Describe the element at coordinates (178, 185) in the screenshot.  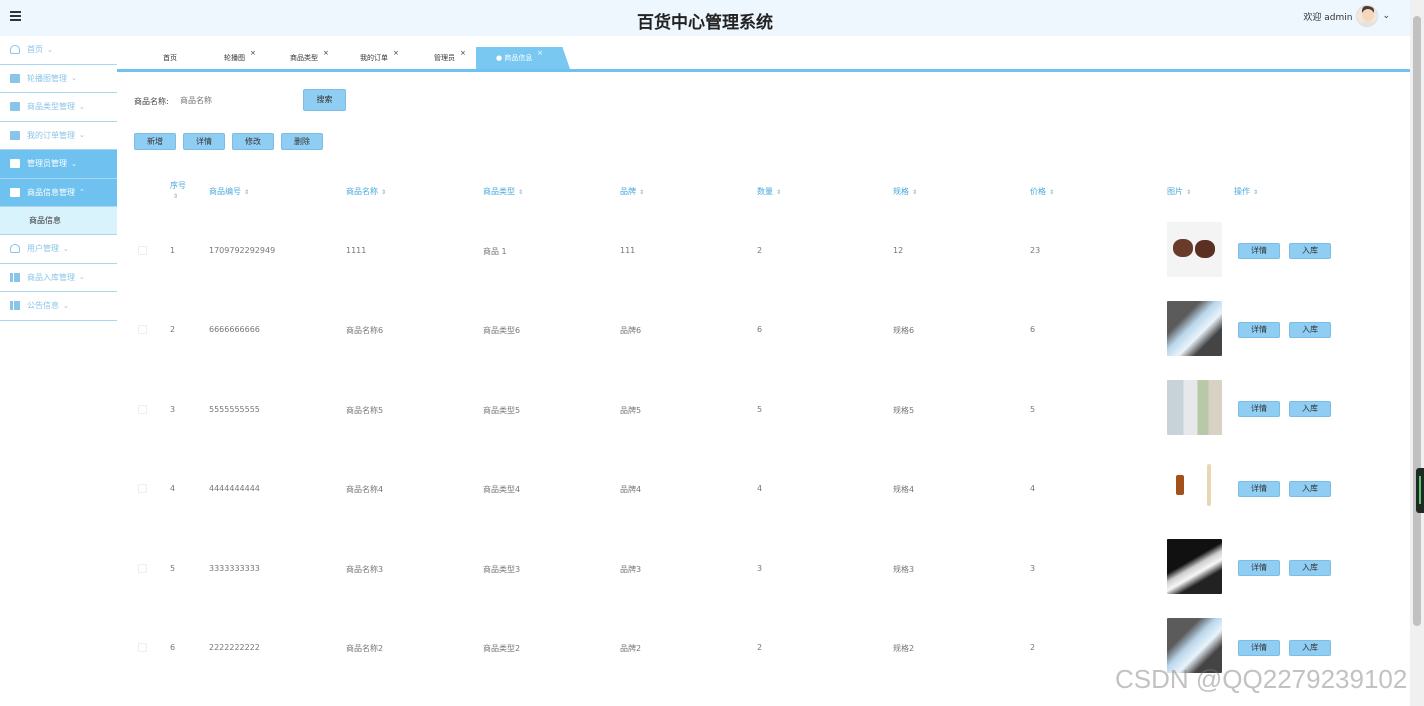
I see `header-label: 序号` at that location.